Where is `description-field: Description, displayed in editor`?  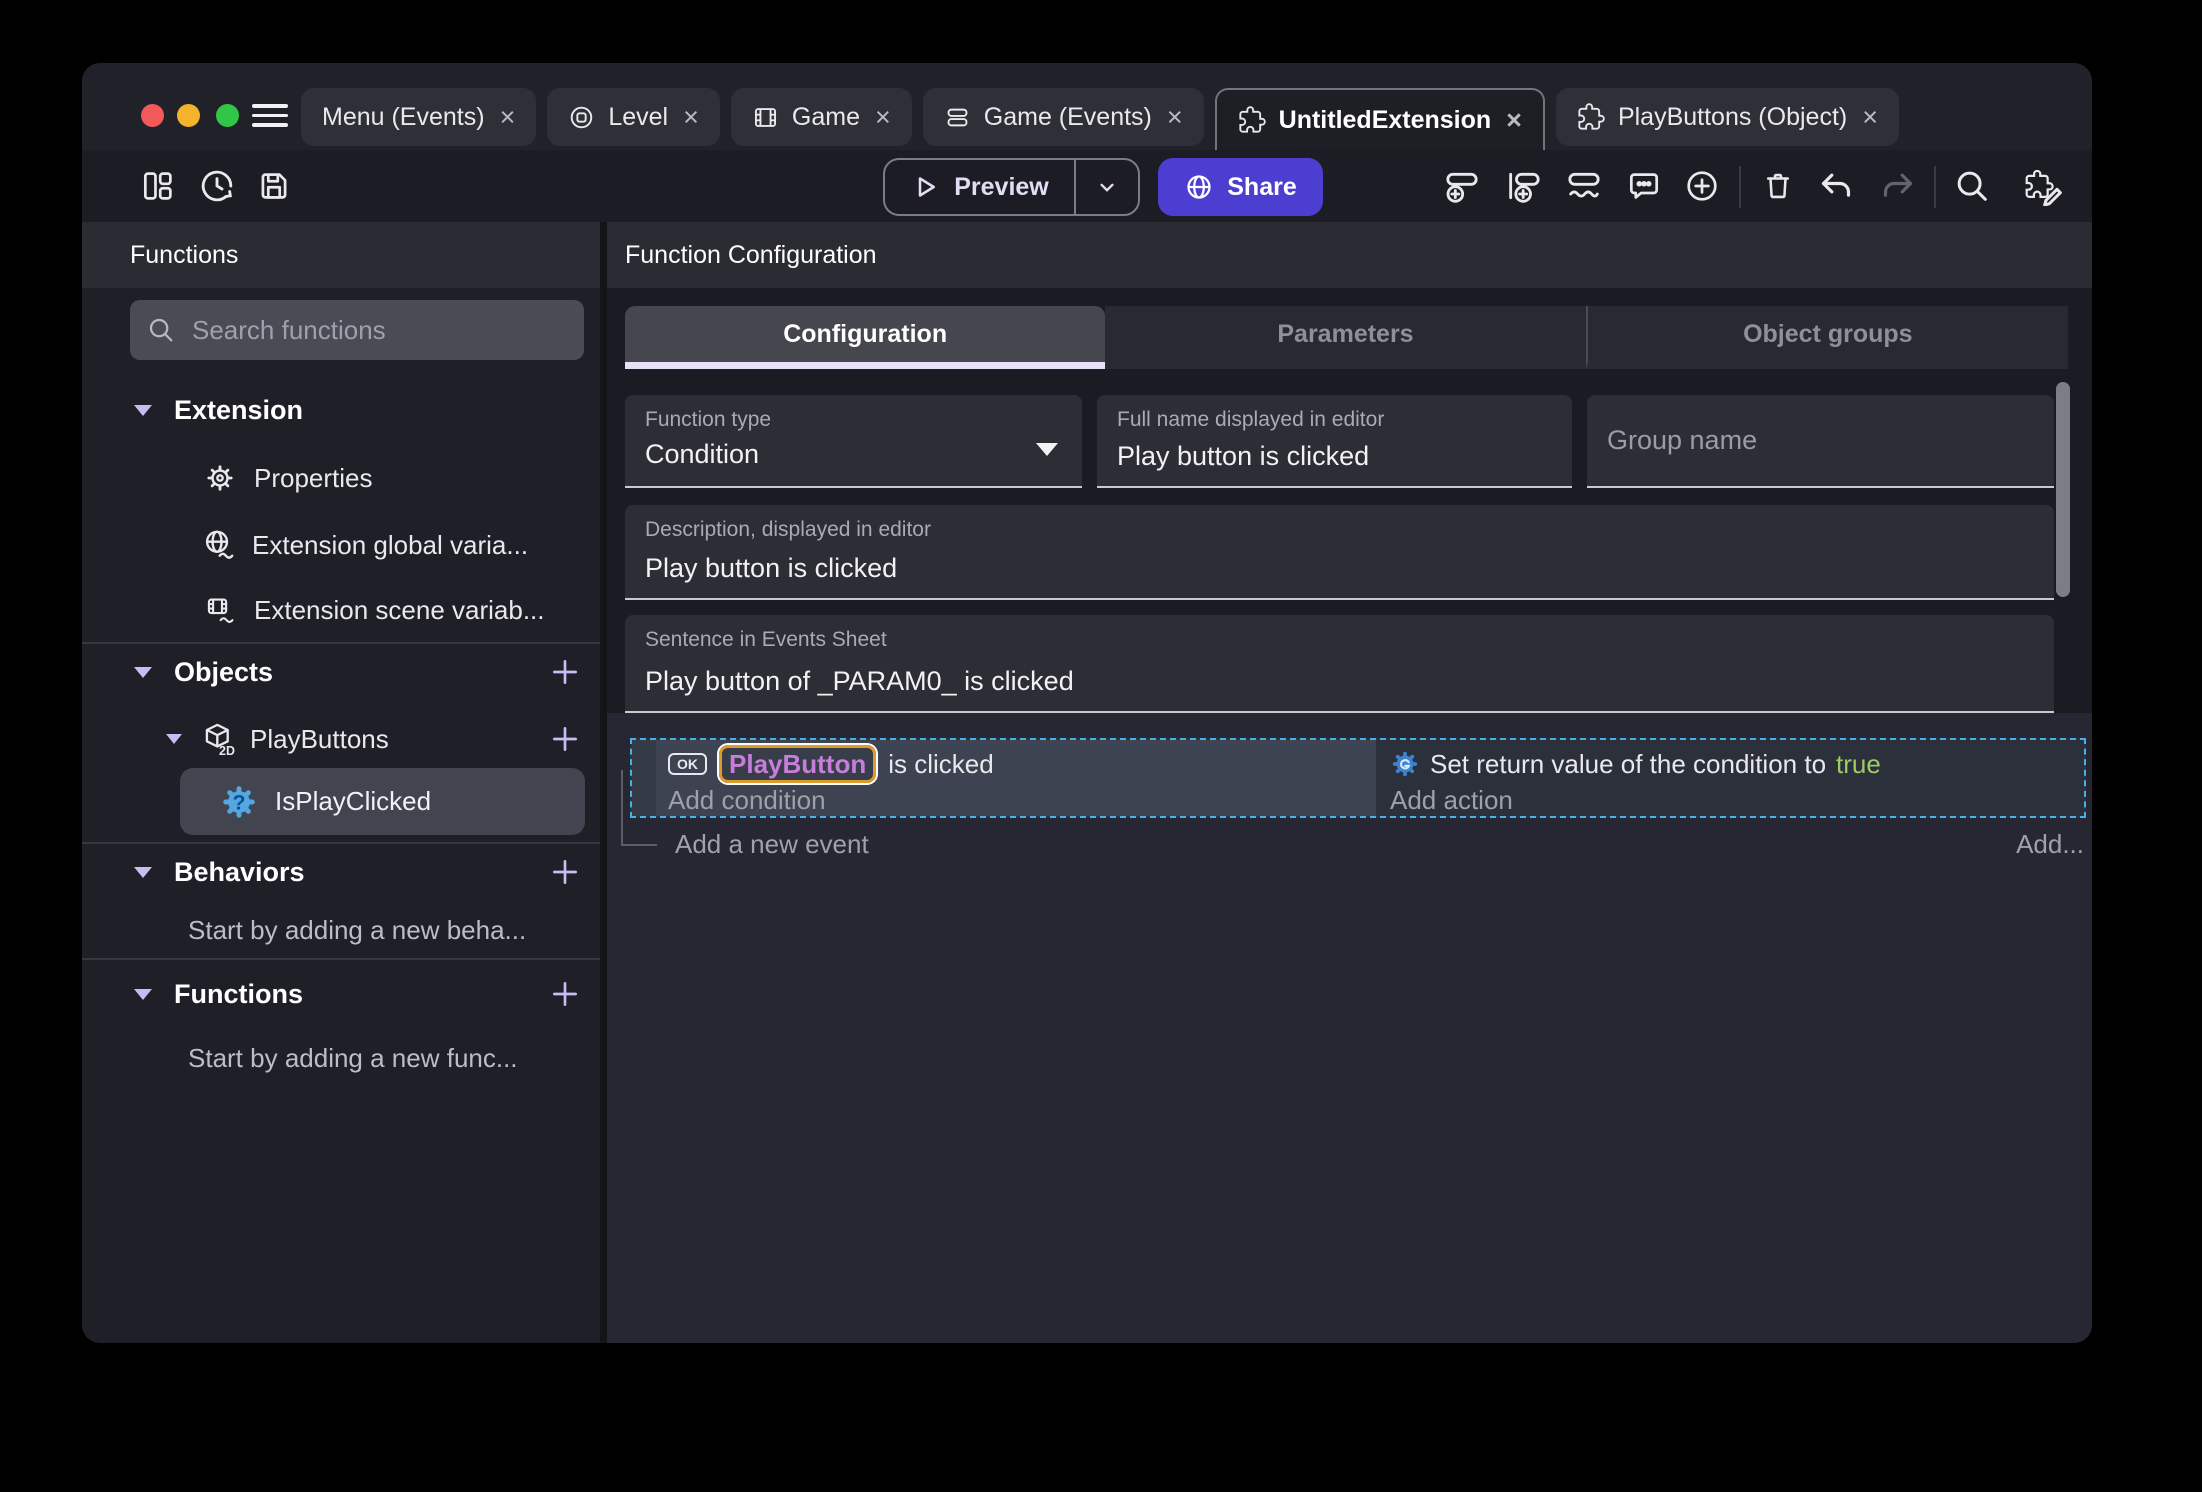 description-field: Description, displayed in editor is located at coordinates (1339, 552).